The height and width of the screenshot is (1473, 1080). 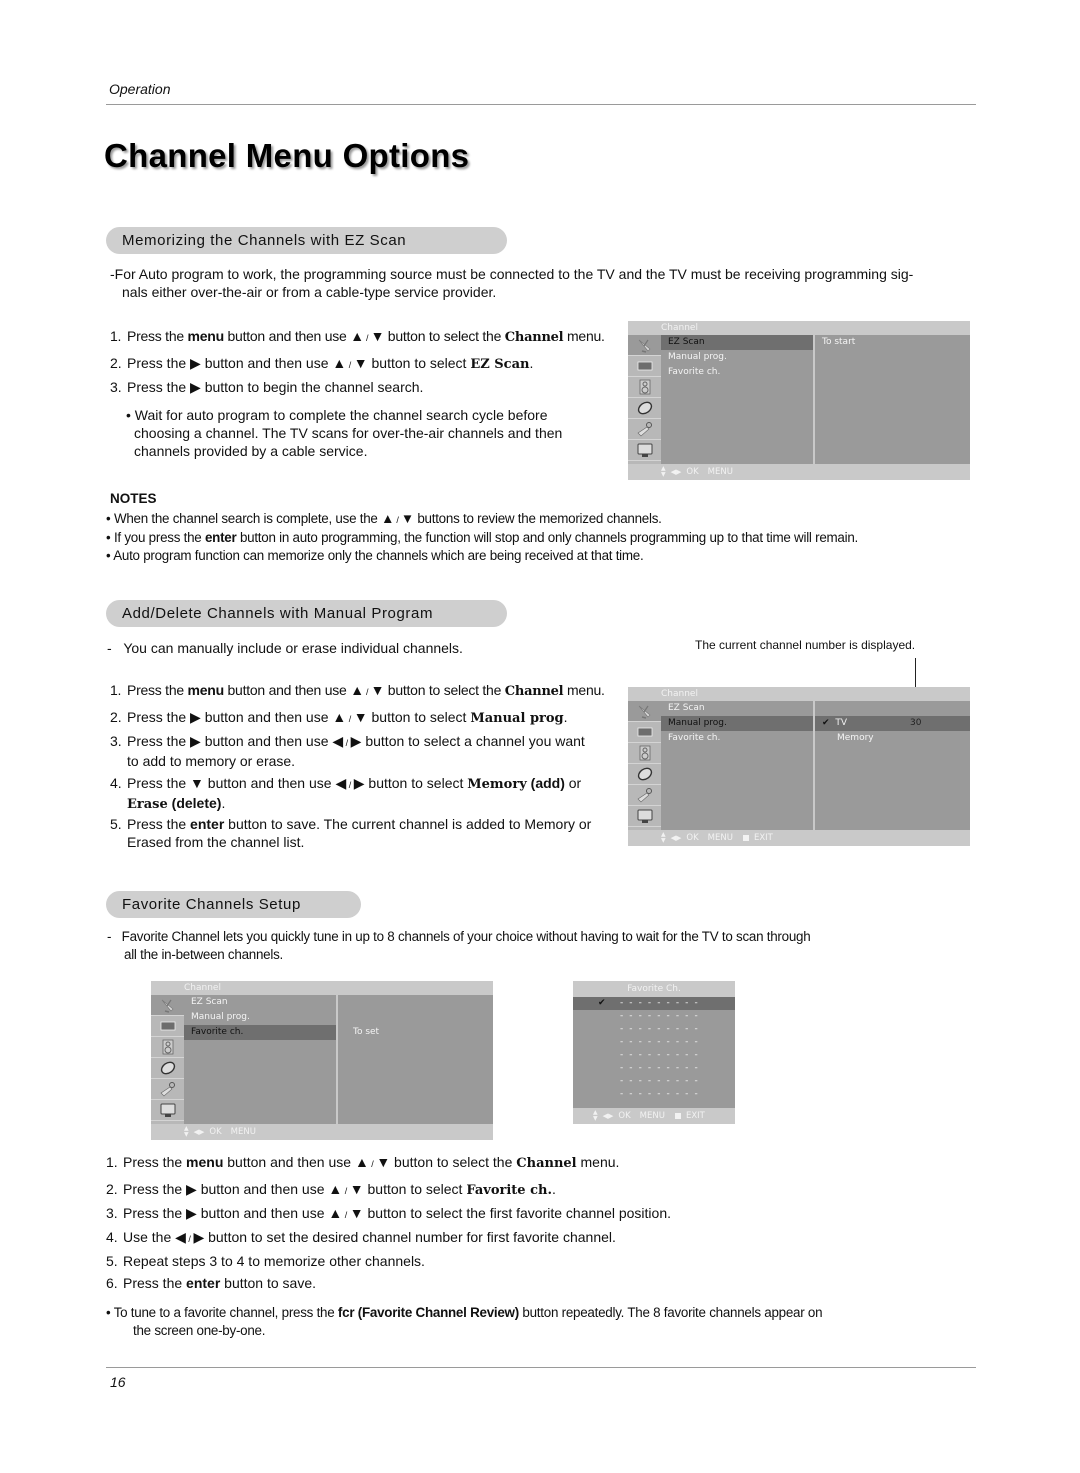 What do you see at coordinates (118, 1382) in the screenshot?
I see `page-number: 16` at bounding box center [118, 1382].